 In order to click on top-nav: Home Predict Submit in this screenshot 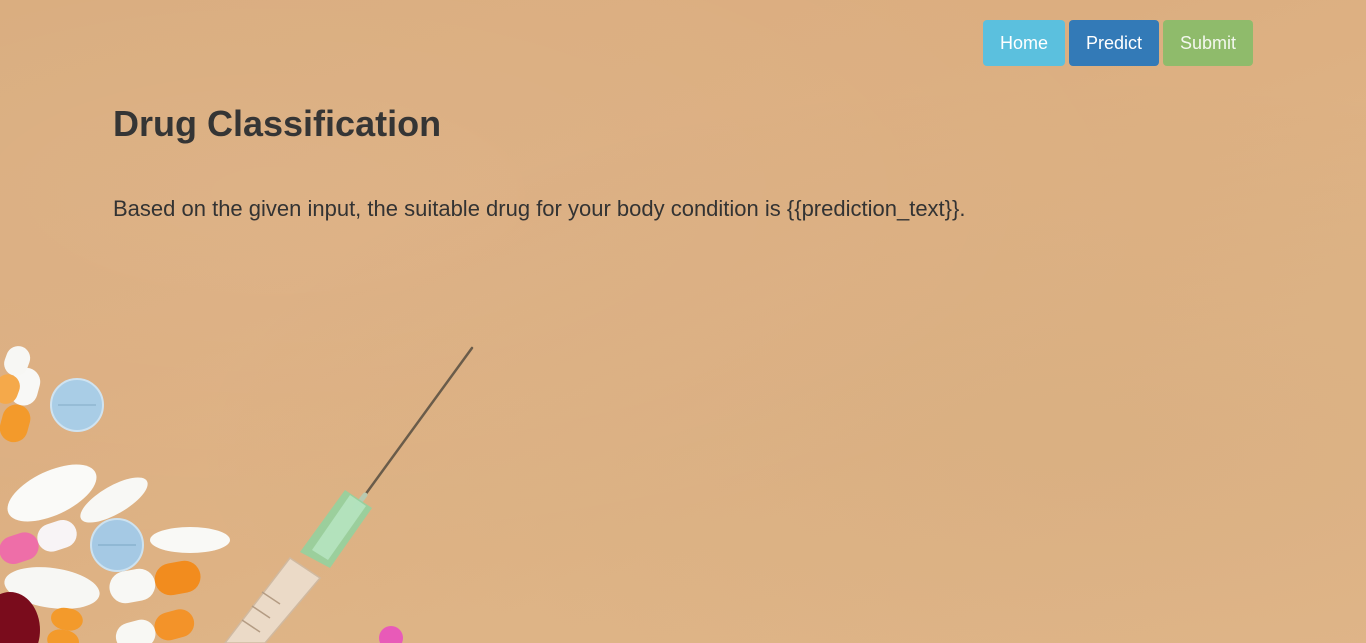, I will do `click(1118, 43)`.